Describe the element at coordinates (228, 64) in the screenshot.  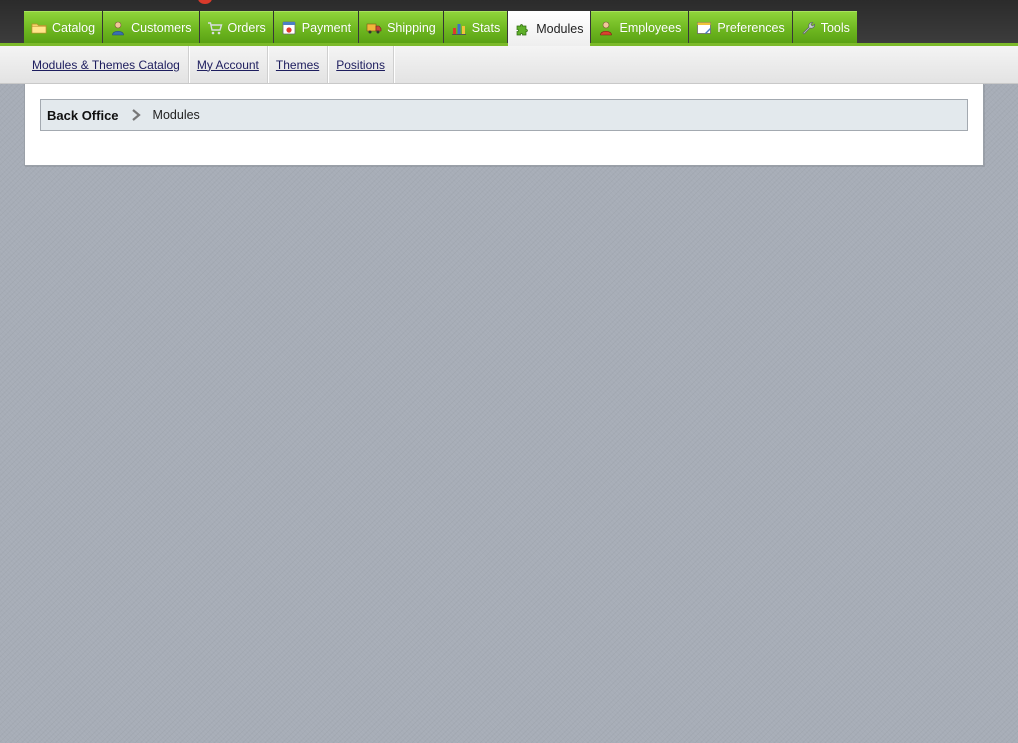
I see `submenu-my-account: My Account` at that location.